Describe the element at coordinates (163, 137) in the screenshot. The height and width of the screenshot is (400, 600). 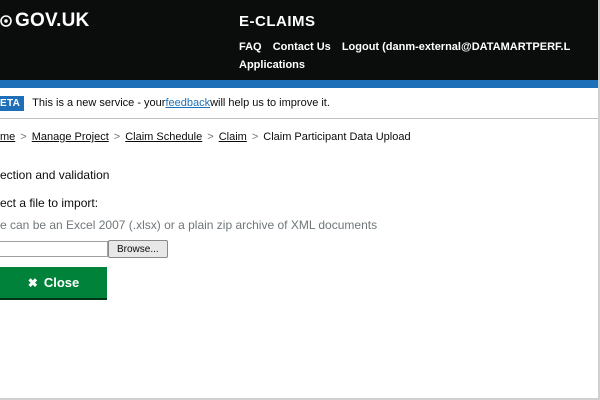
I see `breadcrumb-claim-schedule: Claim Schedule` at that location.